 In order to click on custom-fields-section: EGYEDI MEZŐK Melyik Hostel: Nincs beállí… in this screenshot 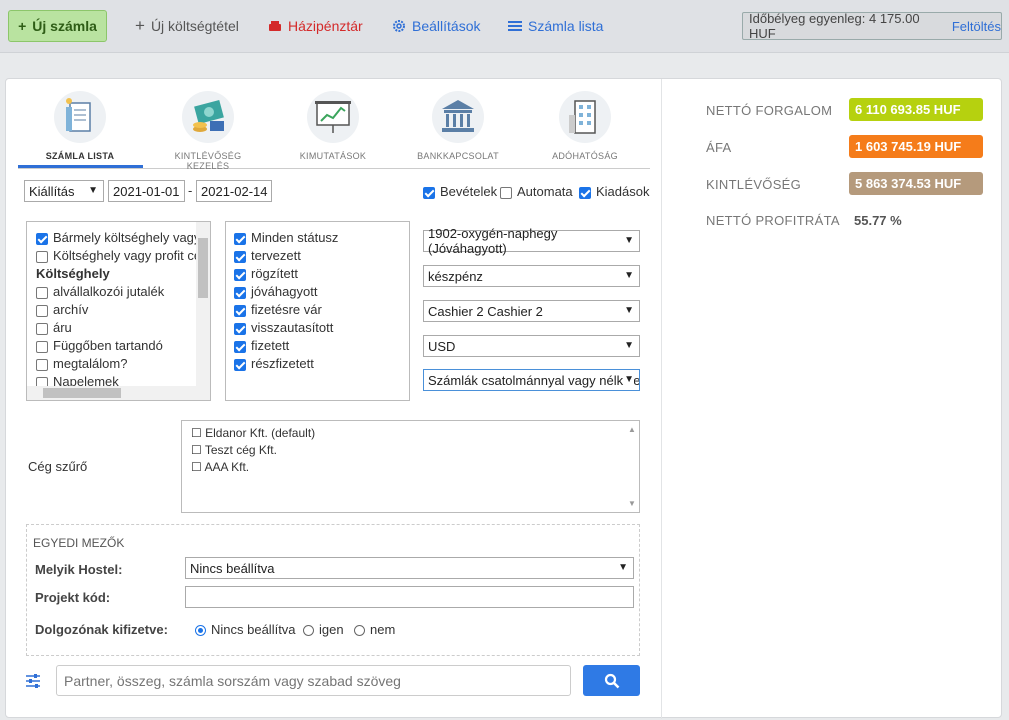, I will do `click(333, 590)`.